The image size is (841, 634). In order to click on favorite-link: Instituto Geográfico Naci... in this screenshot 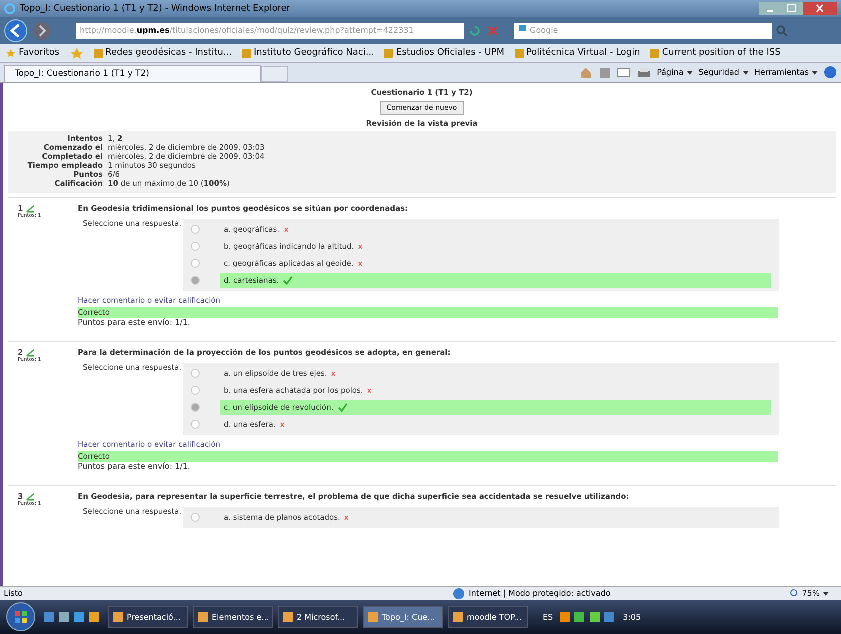, I will do `click(308, 53)`.